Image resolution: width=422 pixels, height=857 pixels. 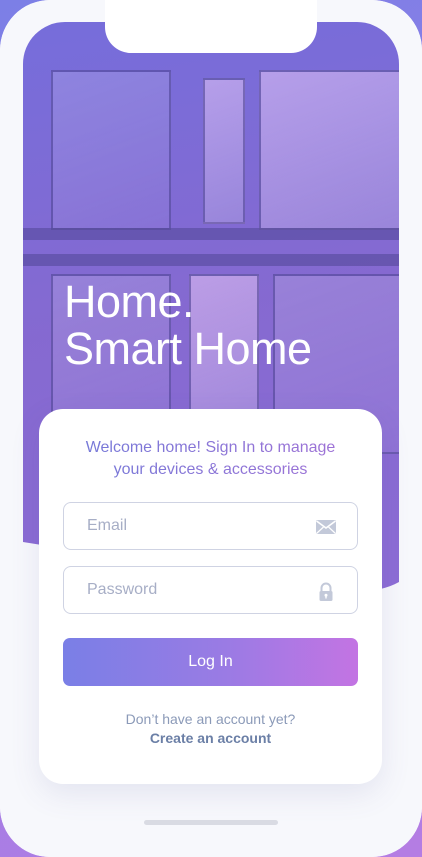 I want to click on lock-icon, so click(x=326, y=591).